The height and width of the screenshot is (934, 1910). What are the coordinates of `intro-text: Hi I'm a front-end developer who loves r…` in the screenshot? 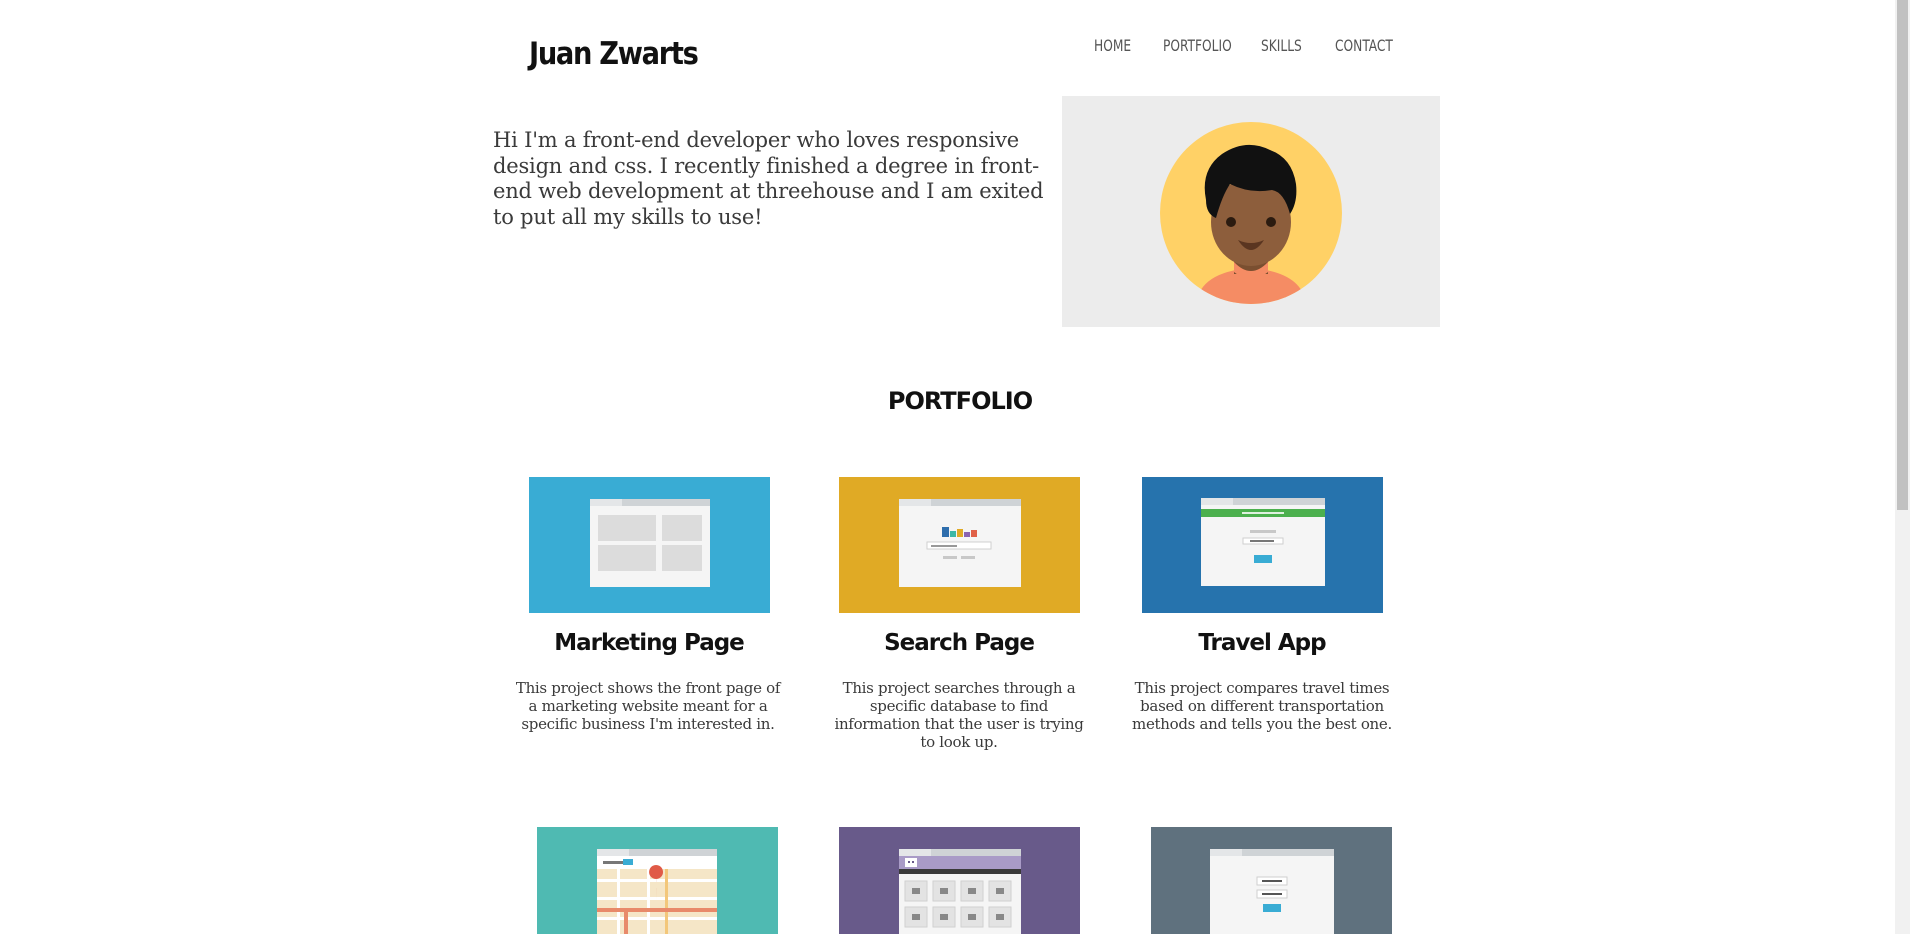 It's located at (768, 178).